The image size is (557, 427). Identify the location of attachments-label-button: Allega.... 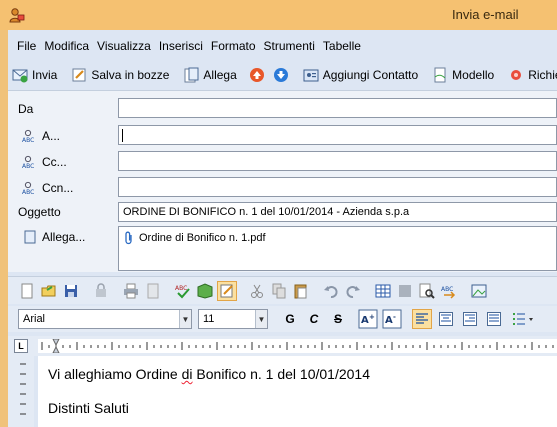
(51, 237).